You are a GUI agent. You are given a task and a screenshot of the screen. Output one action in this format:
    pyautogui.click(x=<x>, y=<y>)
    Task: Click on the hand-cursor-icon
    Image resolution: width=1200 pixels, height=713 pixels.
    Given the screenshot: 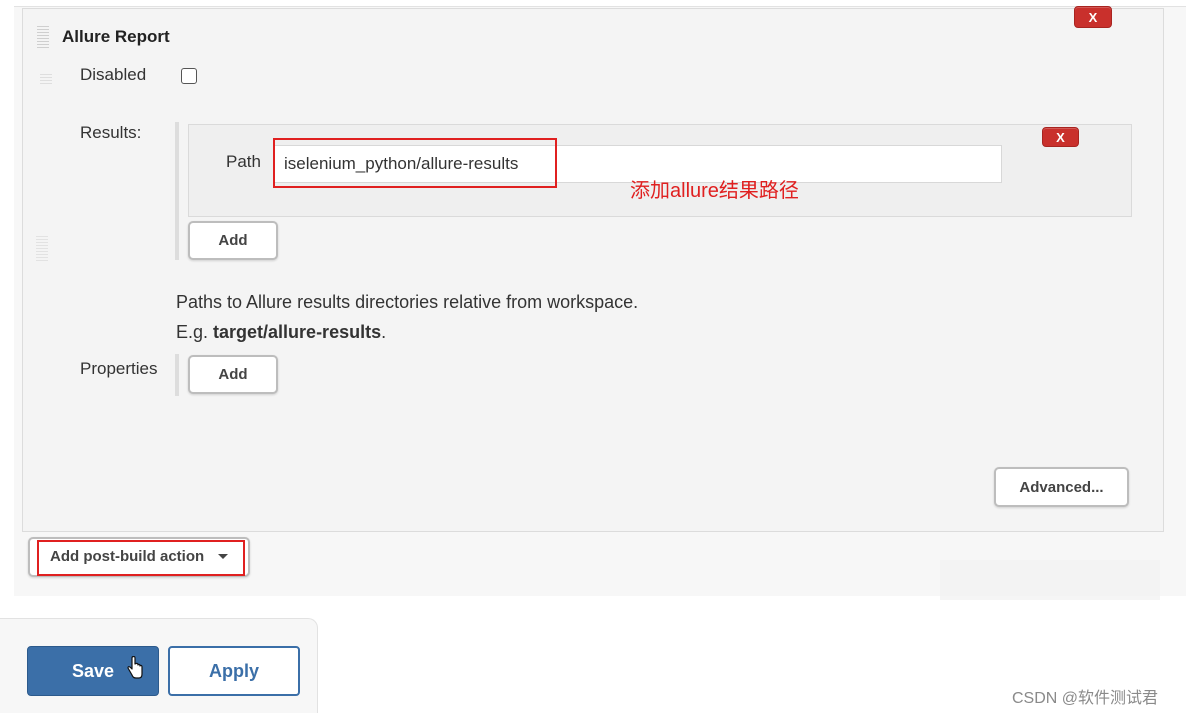 What is the action you would take?
    pyautogui.click(x=135, y=667)
    